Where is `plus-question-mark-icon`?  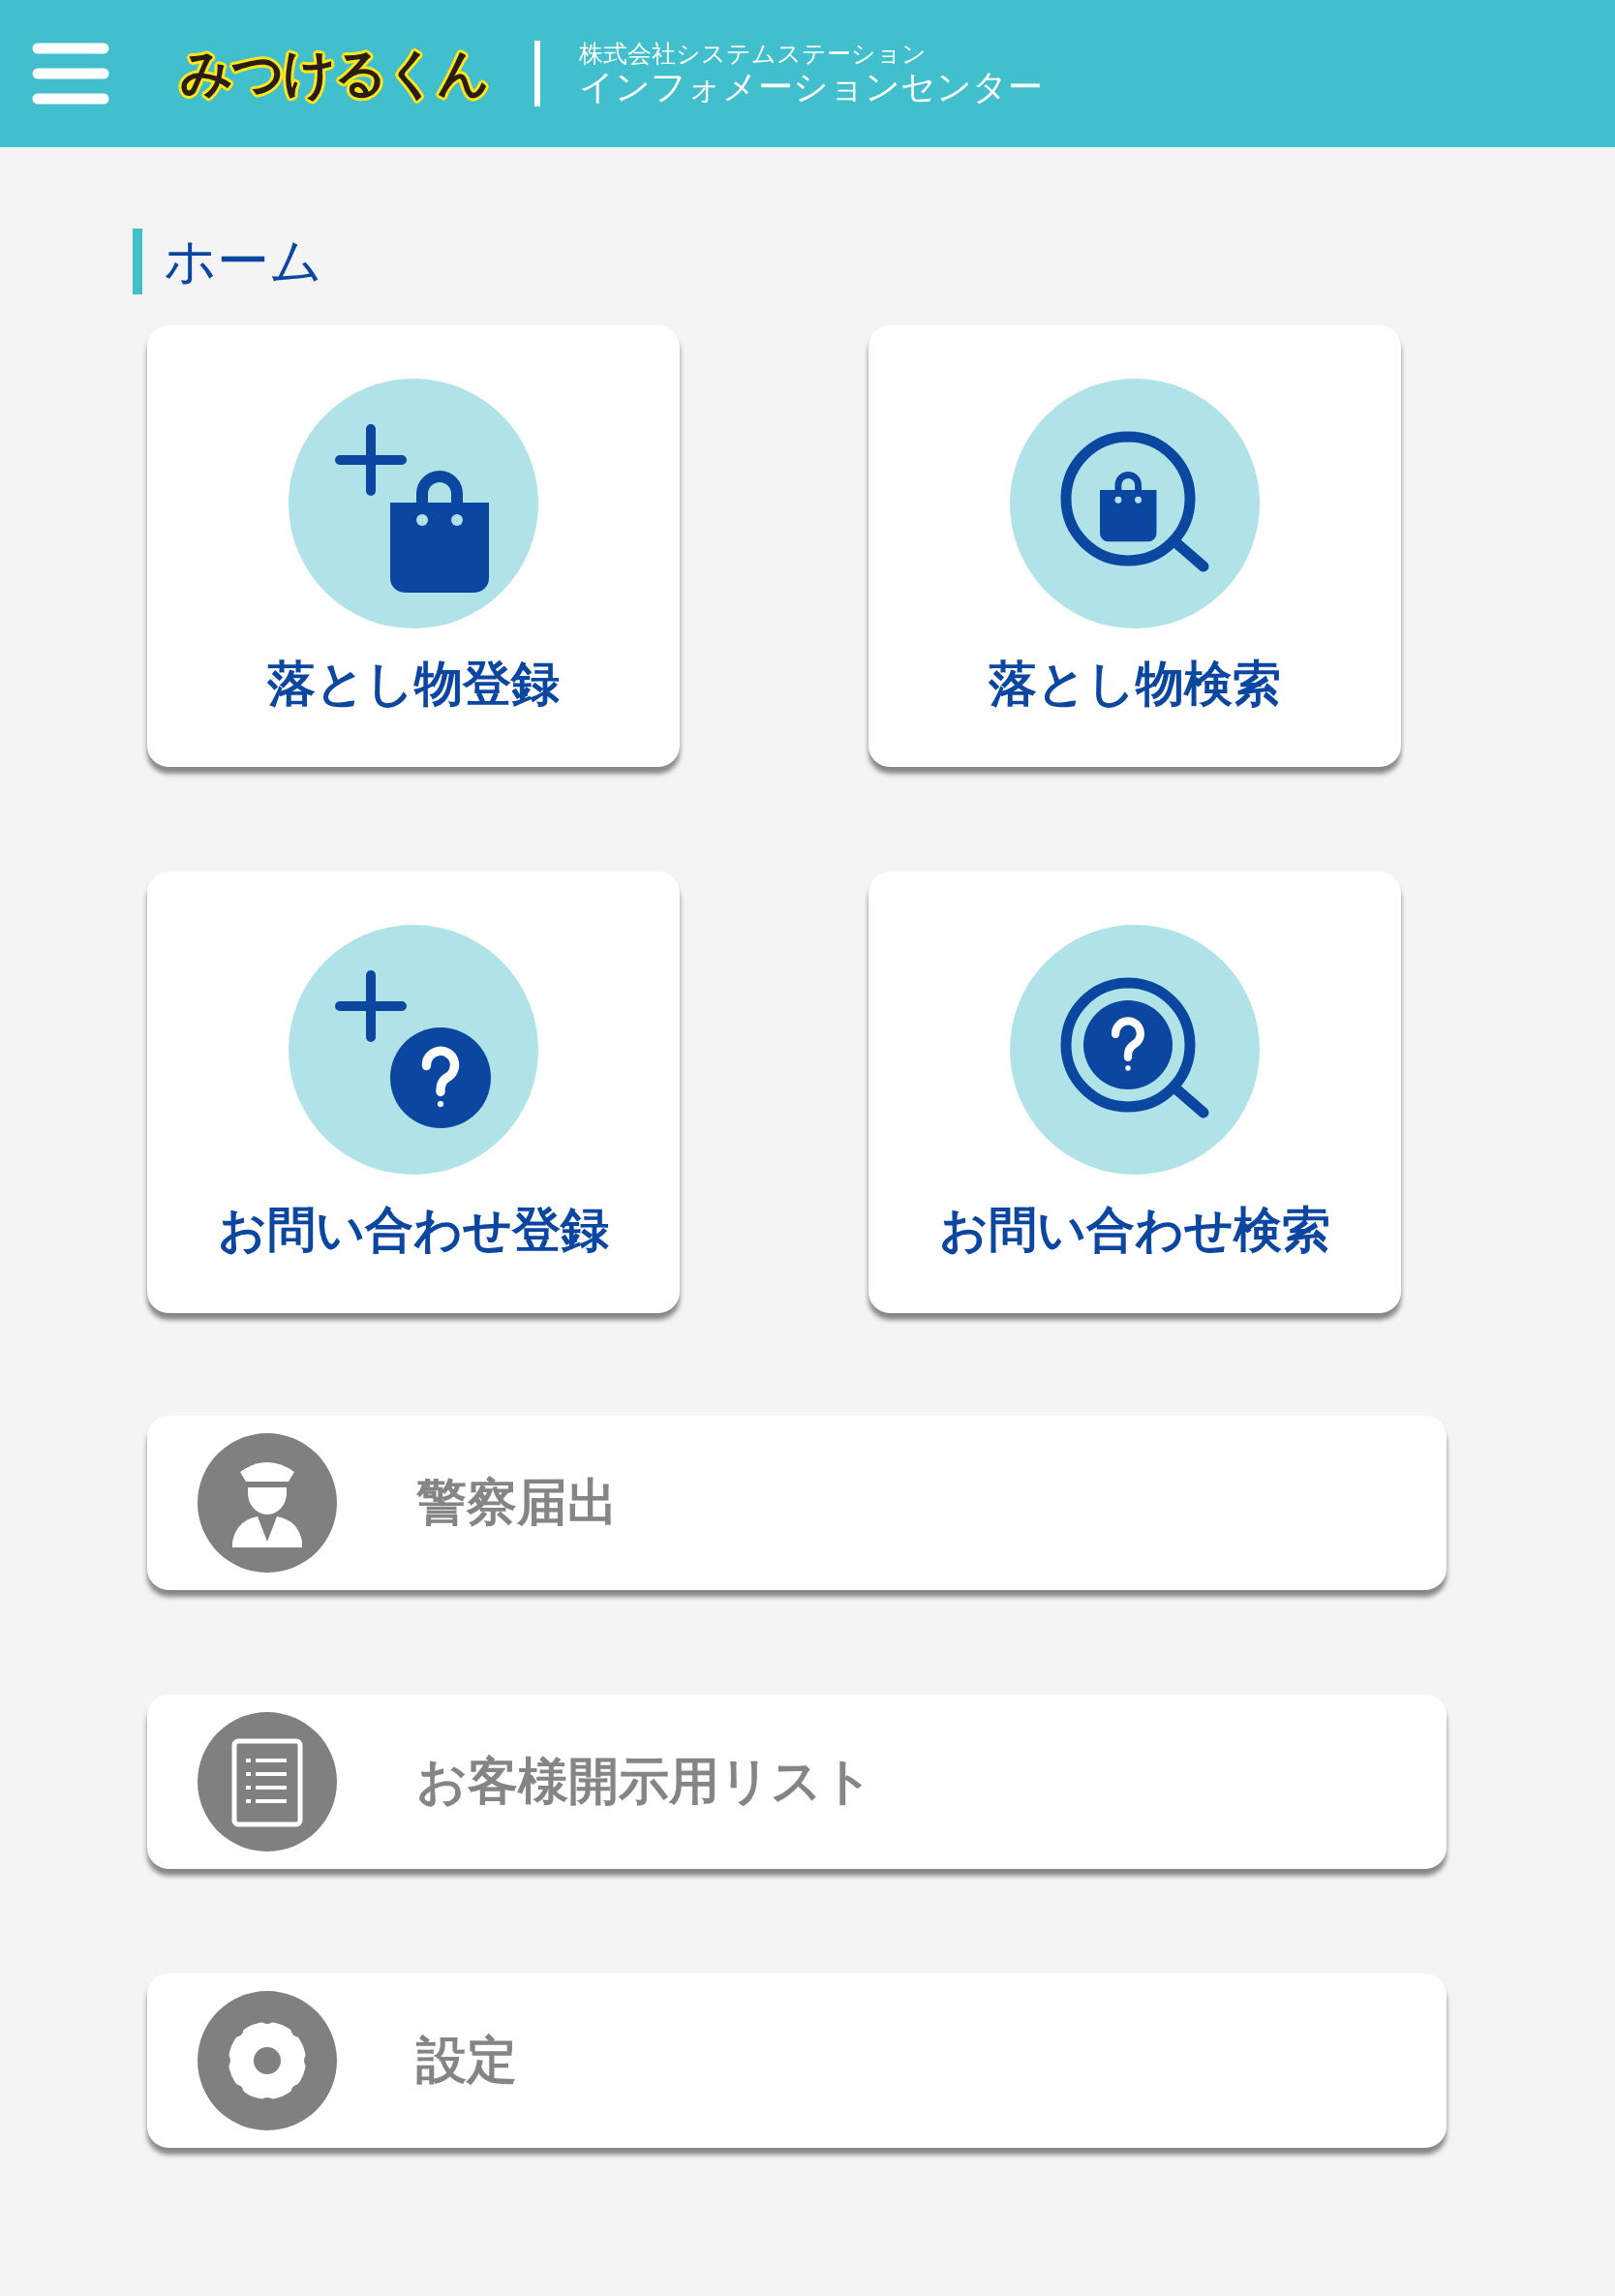
plus-question-mark-icon is located at coordinates (413, 1050).